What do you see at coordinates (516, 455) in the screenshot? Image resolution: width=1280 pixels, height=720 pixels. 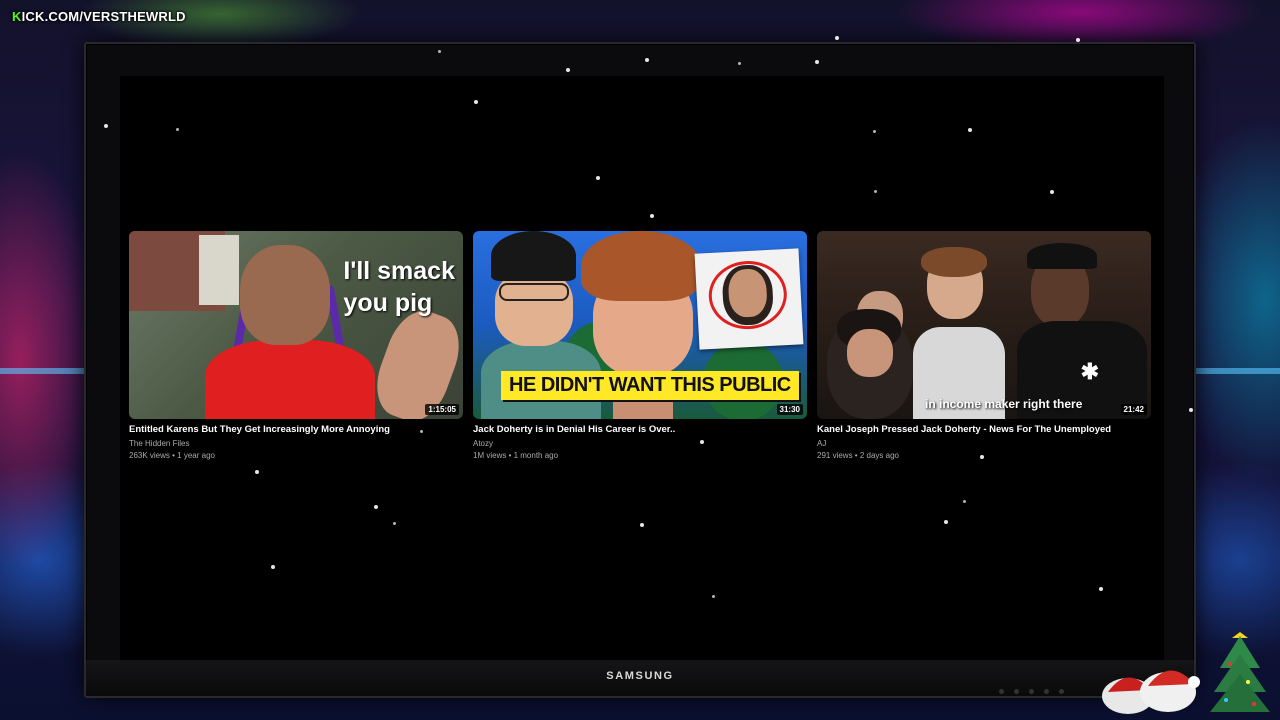 I see `video-meta: 1M views • 1 month ago` at bounding box center [516, 455].